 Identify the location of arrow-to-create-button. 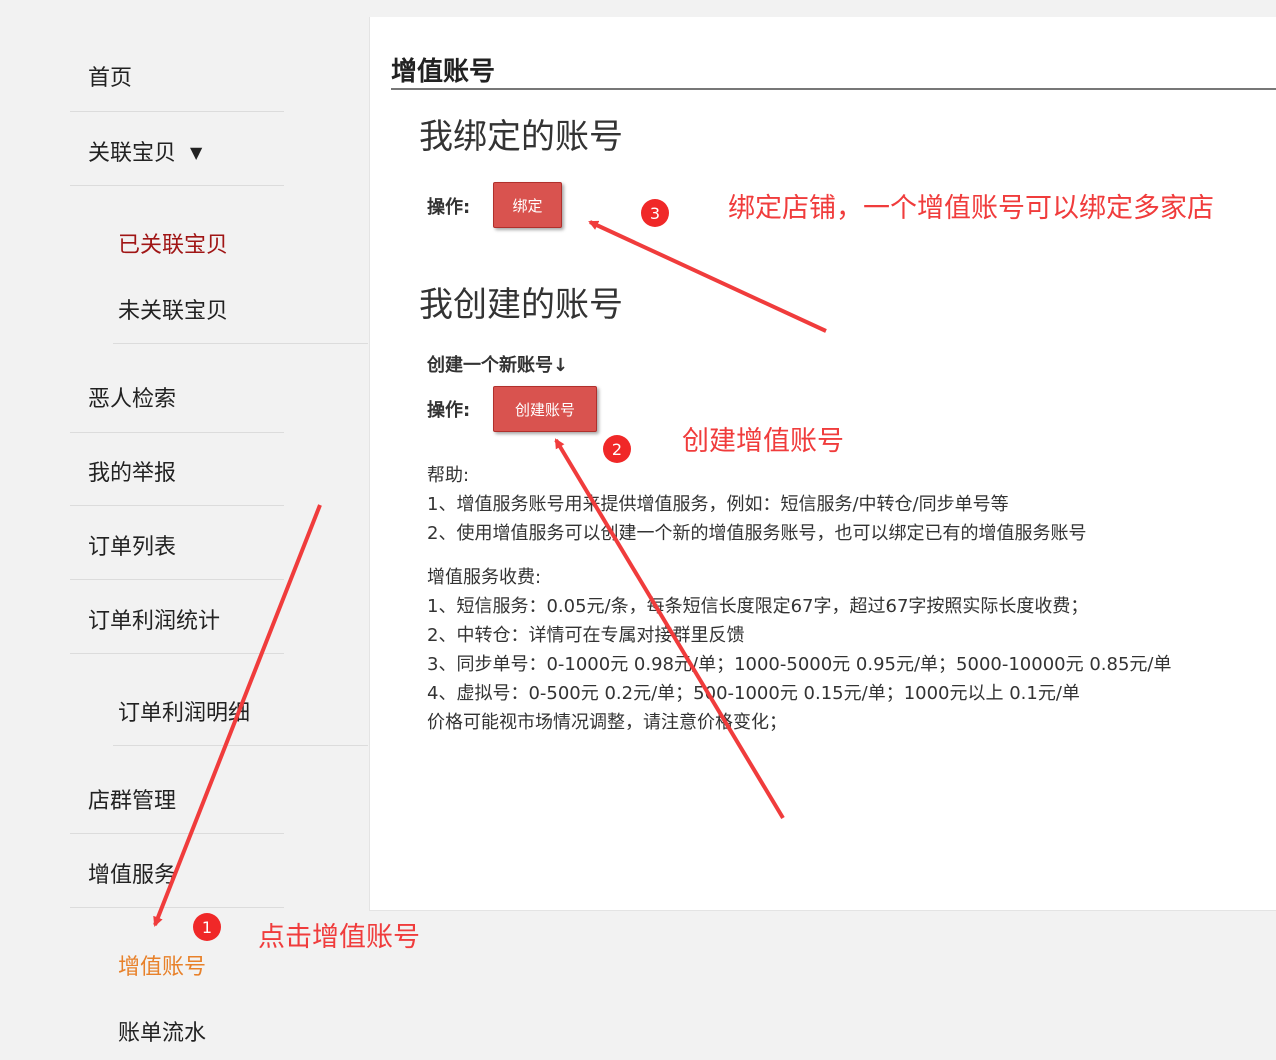
(669, 629).